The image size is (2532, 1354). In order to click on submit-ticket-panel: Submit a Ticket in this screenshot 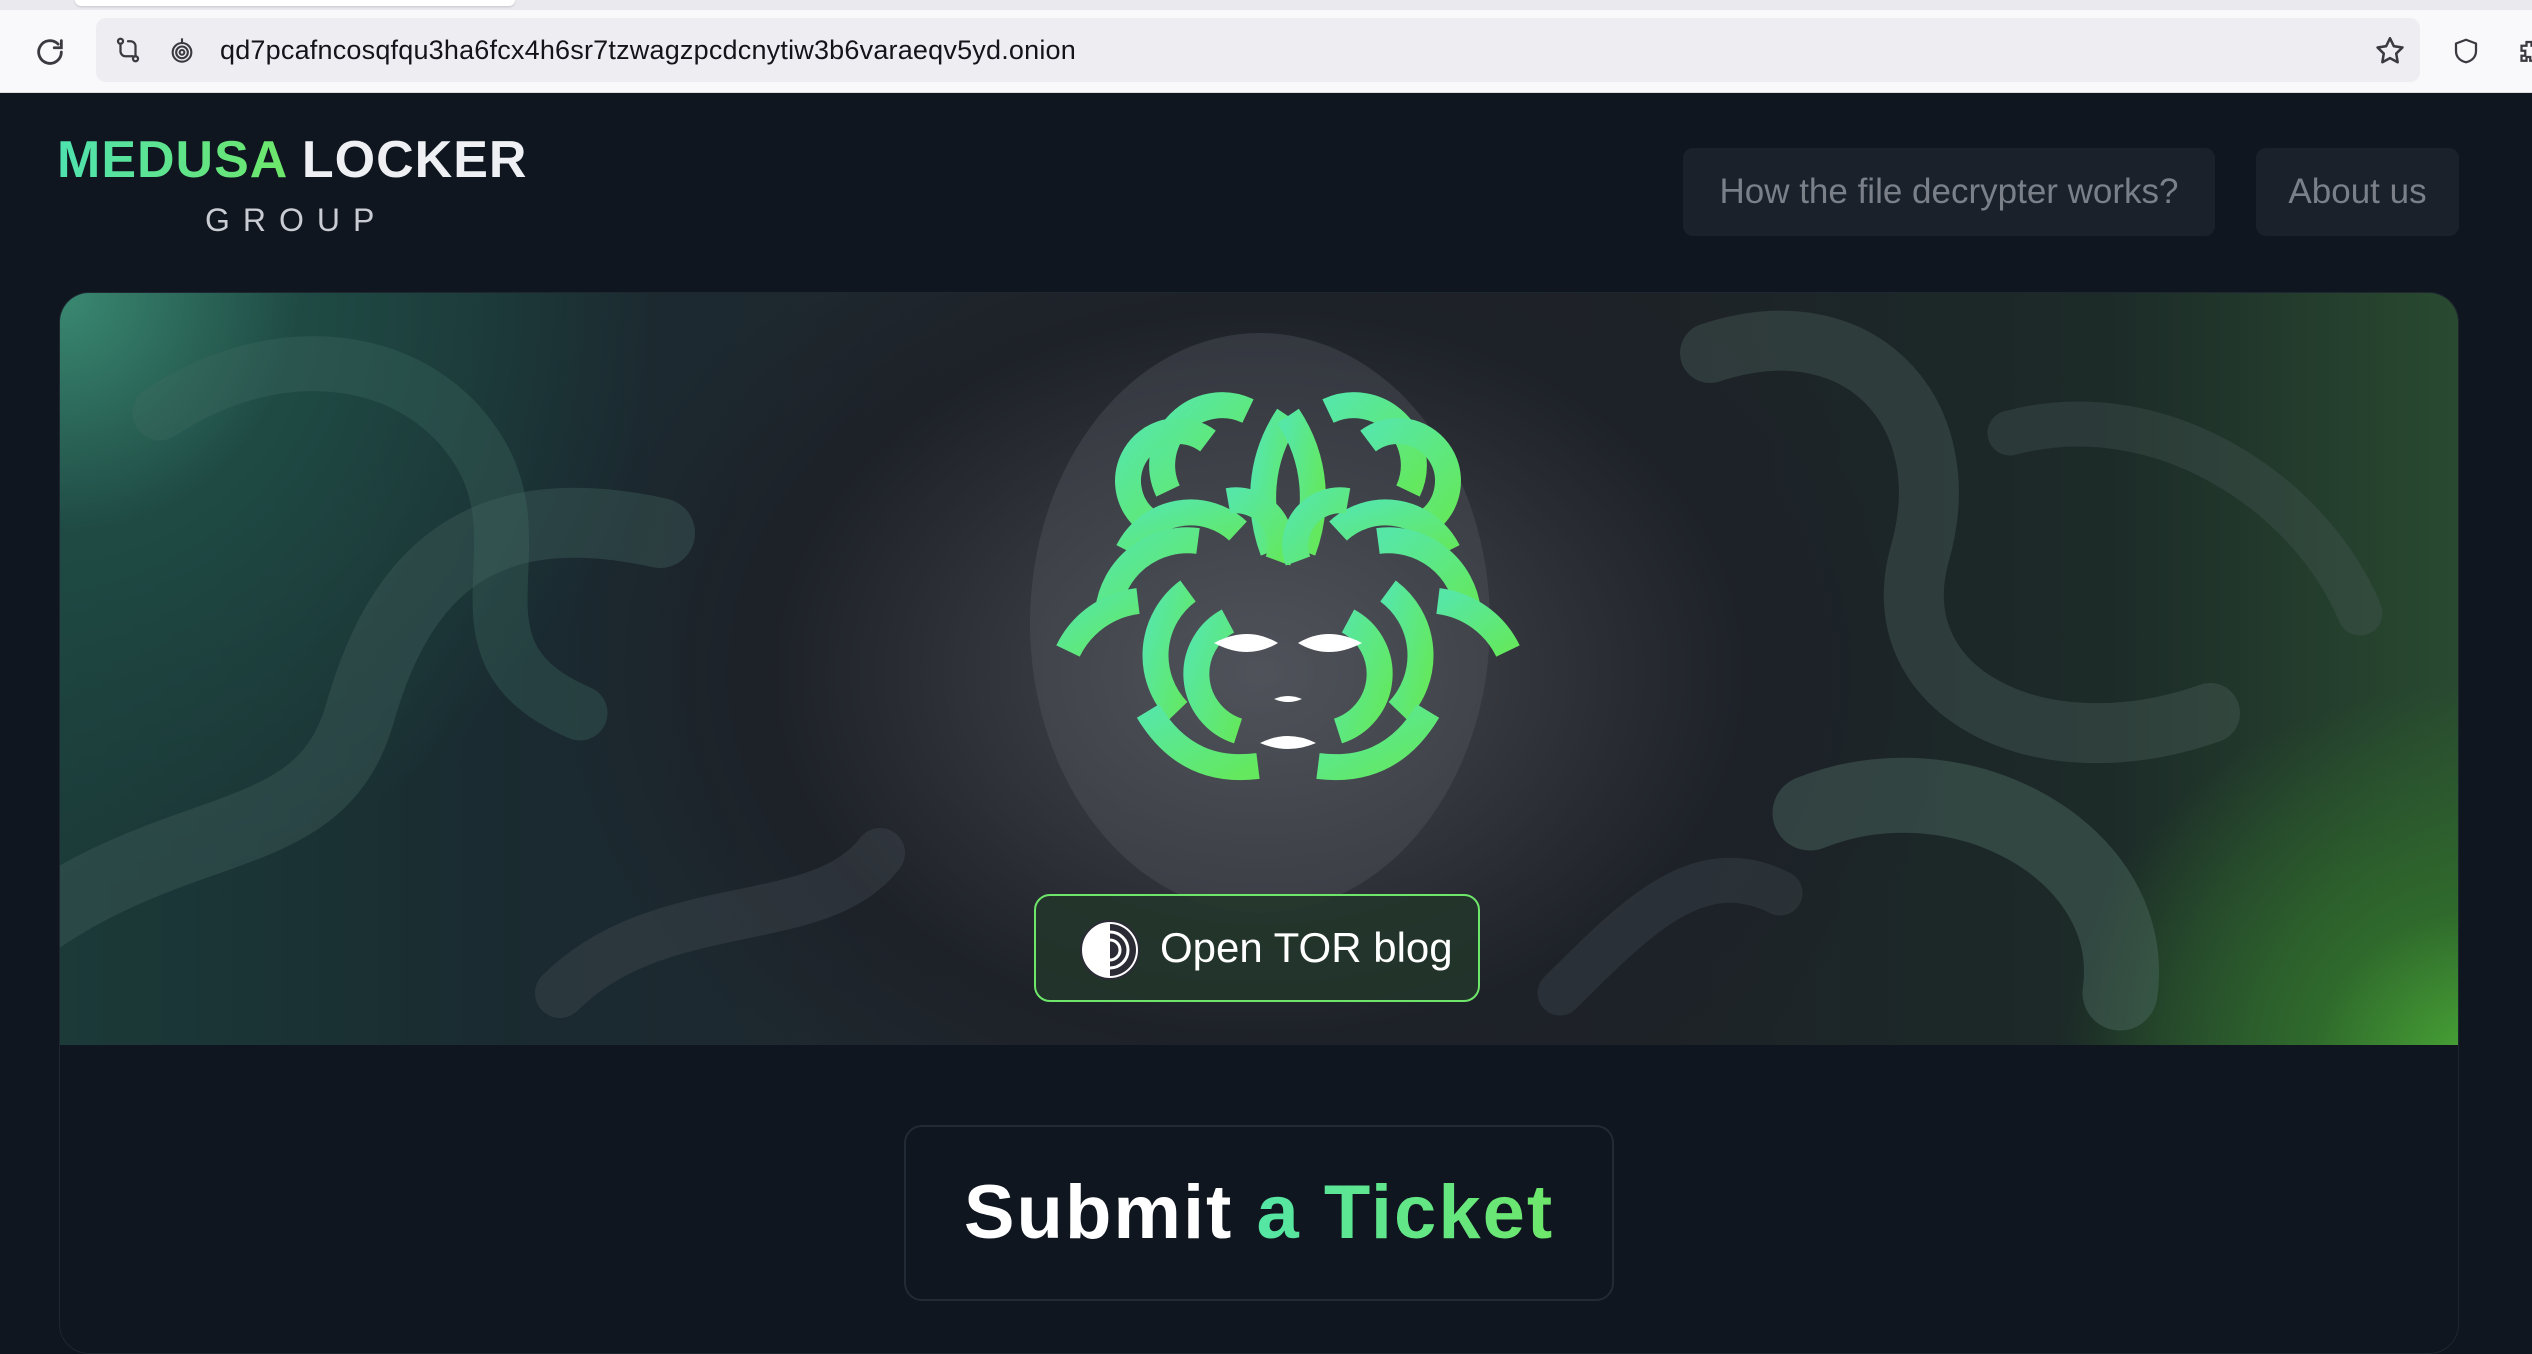, I will do `click(1259, 1213)`.